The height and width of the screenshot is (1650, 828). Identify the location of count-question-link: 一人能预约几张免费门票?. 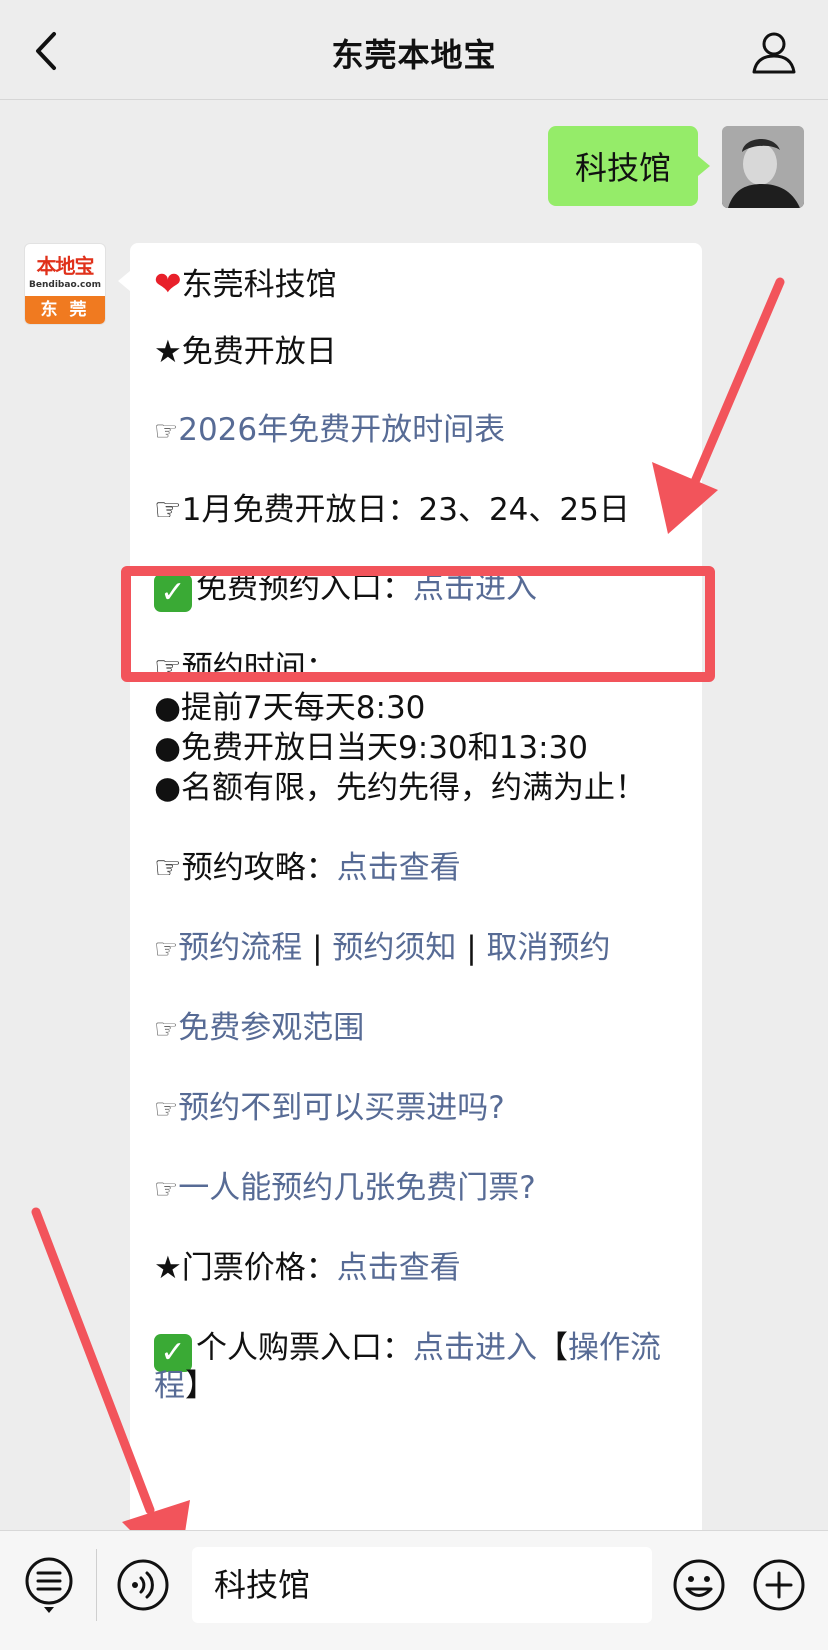
(356, 1188).